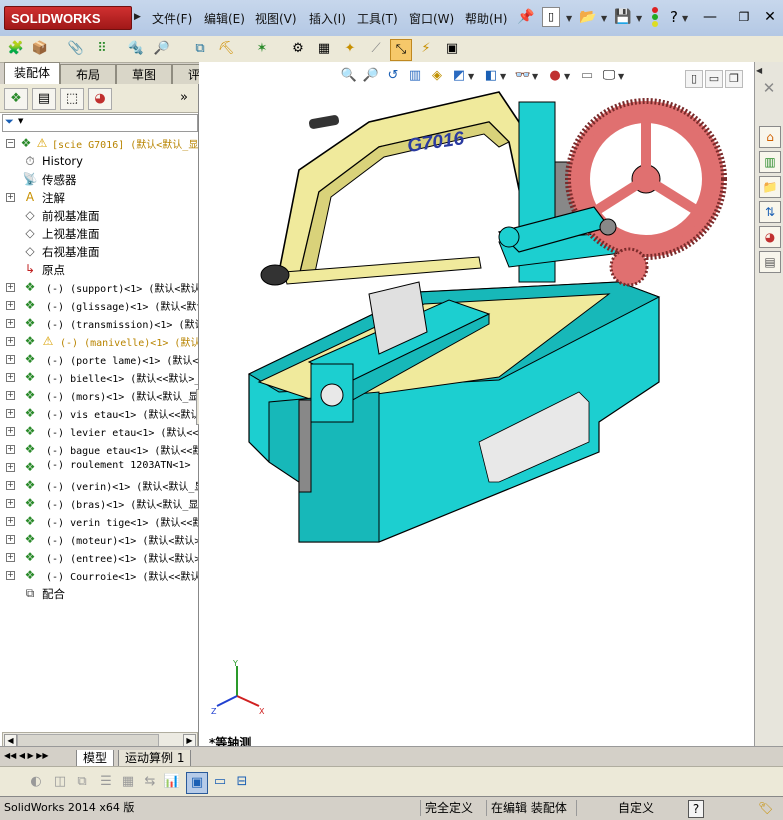 This screenshot has width=783, height=820. Describe the element at coordinates (401, 50) in the screenshot. I see `instant3d-icon: ⤡` at that location.